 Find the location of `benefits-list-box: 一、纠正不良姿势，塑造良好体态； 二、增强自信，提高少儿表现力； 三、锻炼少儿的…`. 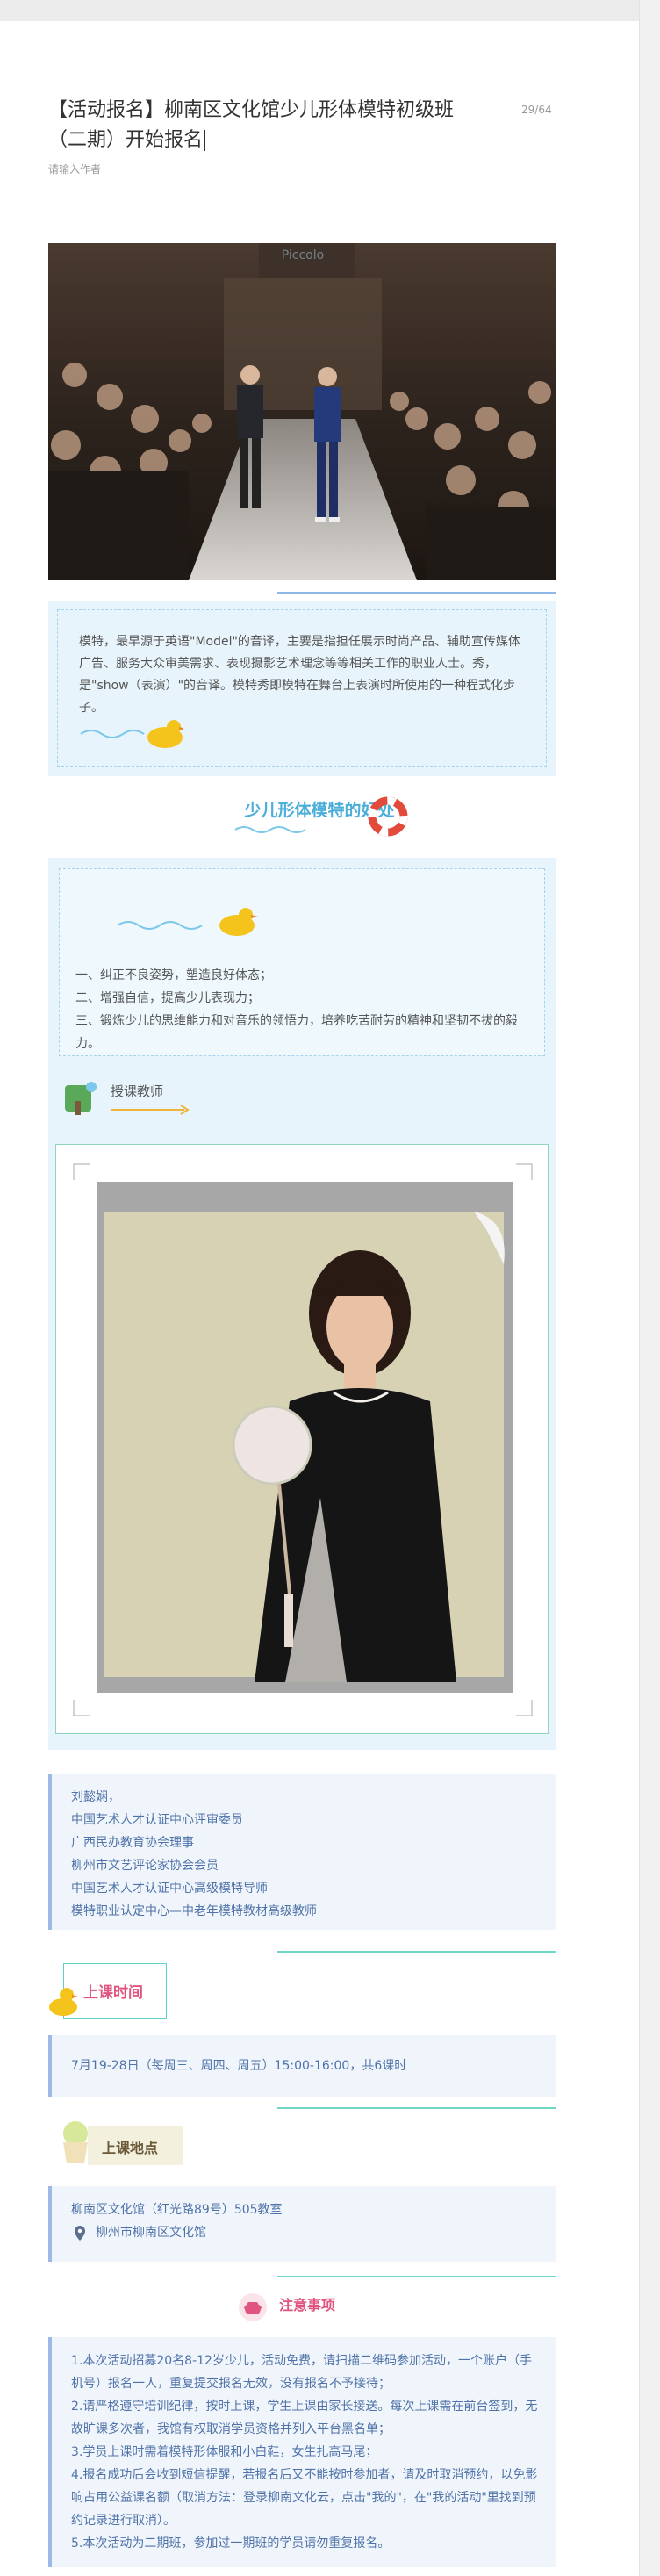

benefits-list-box: 一、纠正不良姿势，塑造良好体态； 二、增强自信，提高少儿表现力； 三、锻炼少儿的… is located at coordinates (302, 962).